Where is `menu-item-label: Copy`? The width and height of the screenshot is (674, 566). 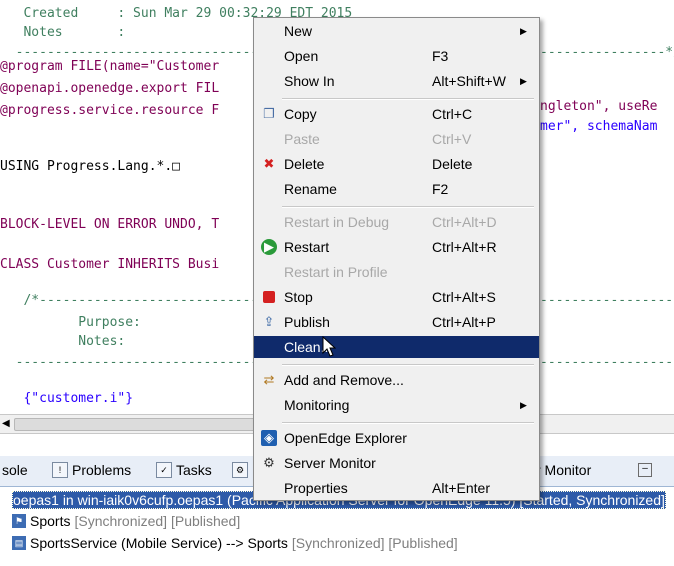 menu-item-label: Copy is located at coordinates (300, 114).